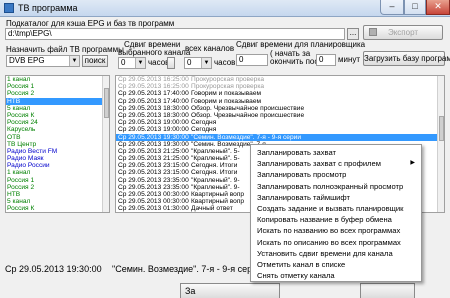  I want to click on program-title: "Семин. Возмездие". 7-я - 9-я серии, so click(246, 137).